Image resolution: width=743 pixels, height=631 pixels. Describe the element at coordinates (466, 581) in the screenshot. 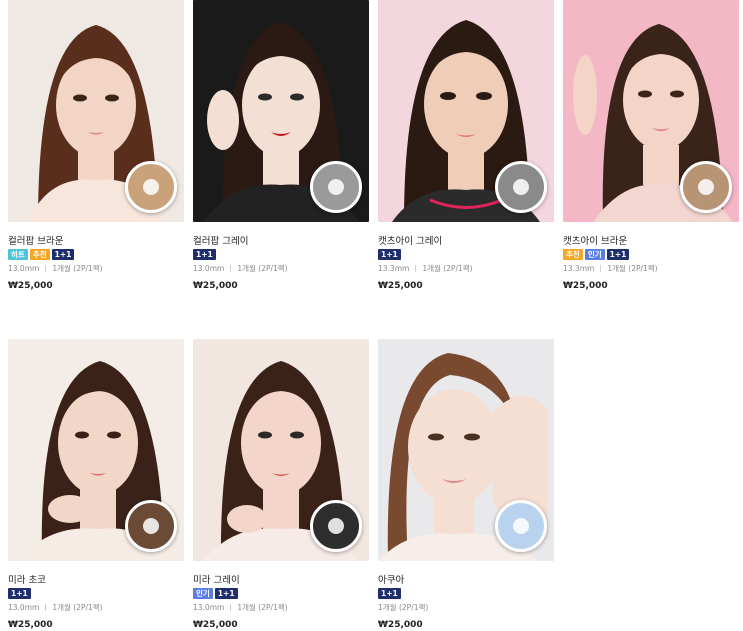

I see `product-name: 아쿠아` at that location.